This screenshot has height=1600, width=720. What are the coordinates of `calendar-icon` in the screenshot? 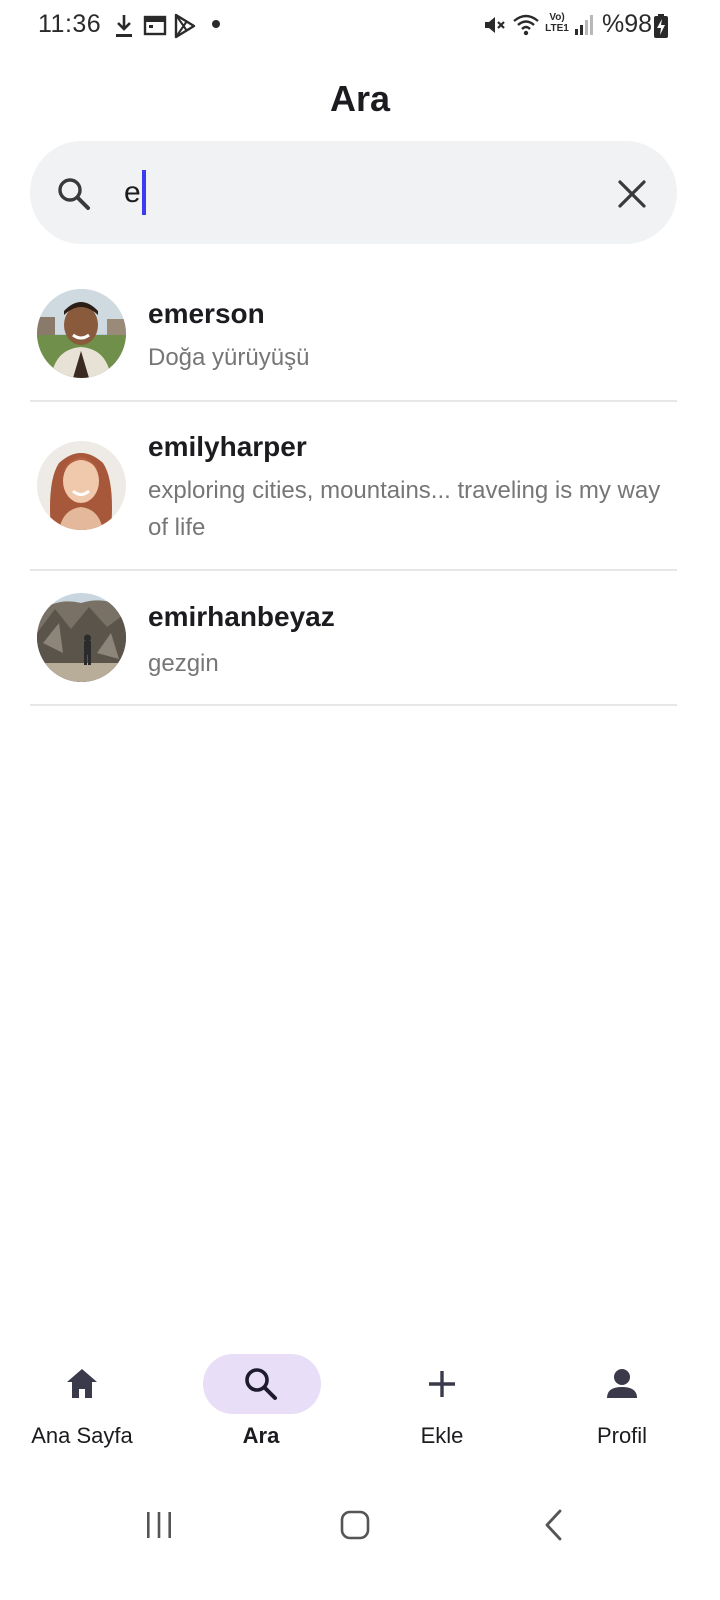 It's located at (155, 25).